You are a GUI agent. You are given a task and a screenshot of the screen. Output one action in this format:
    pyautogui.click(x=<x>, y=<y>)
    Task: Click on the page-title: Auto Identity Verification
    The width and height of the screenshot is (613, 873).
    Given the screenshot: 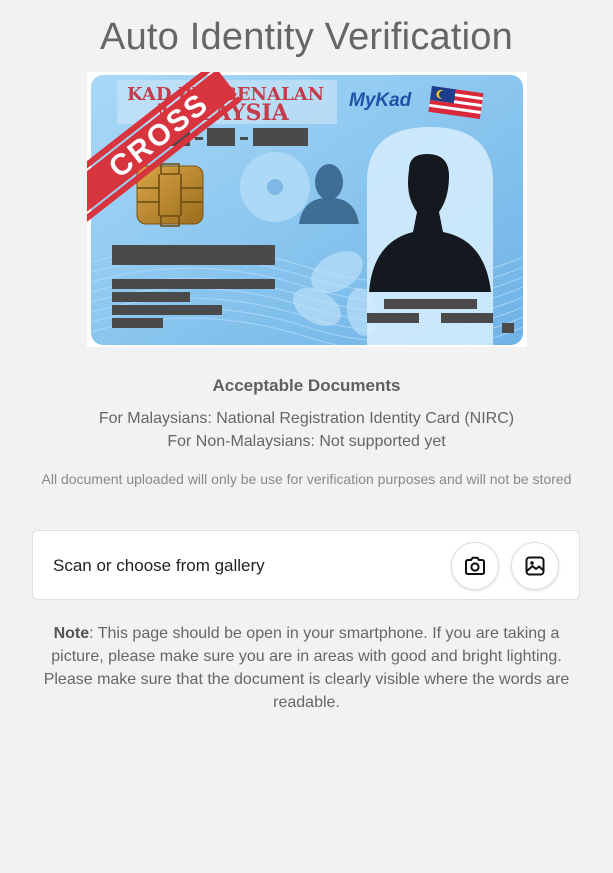 What is the action you would take?
    pyautogui.click(x=306, y=37)
    